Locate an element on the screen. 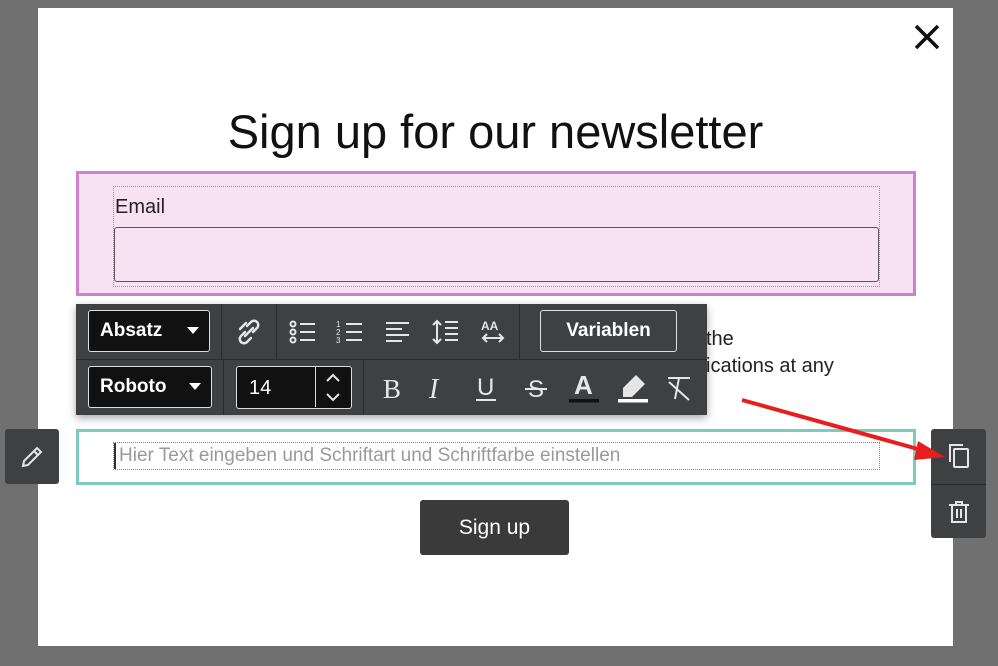 The image size is (998, 666). paragraph-select: Absatz is located at coordinates (149, 331).